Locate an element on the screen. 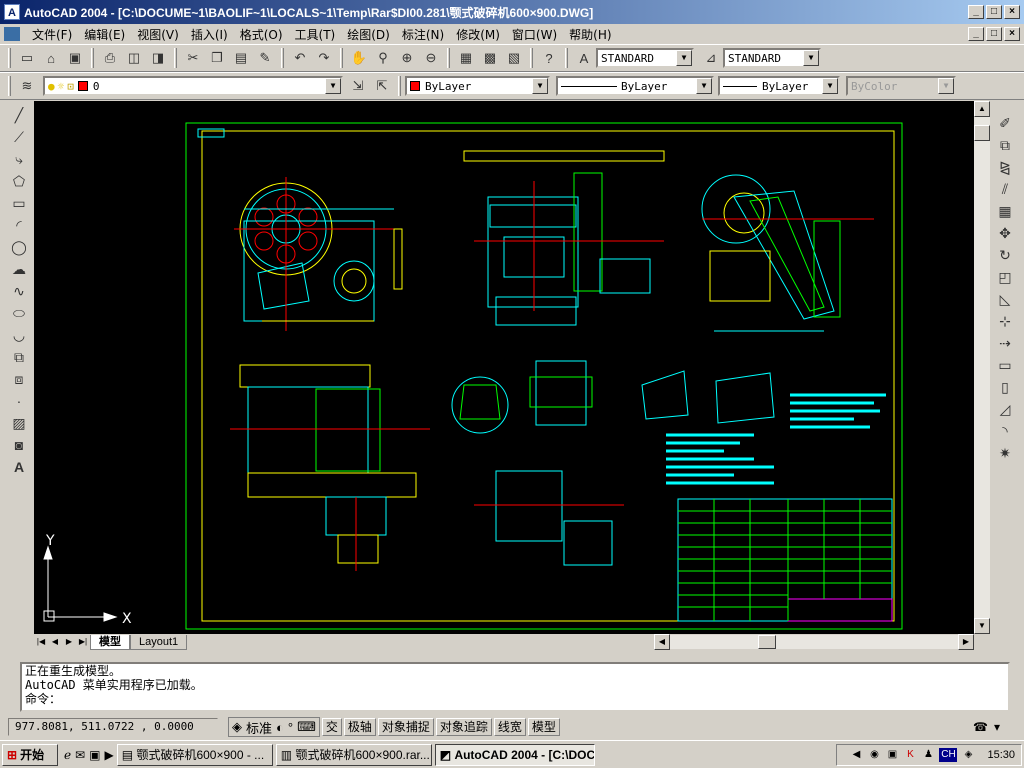 The width and height of the screenshot is (1024, 768). print-icon: ⎙ is located at coordinates (110, 58).